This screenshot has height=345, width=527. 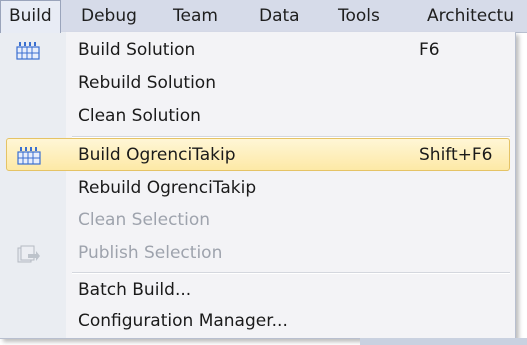 I want to click on menu-item-label: Build OgrenciTakip, so click(x=157, y=155).